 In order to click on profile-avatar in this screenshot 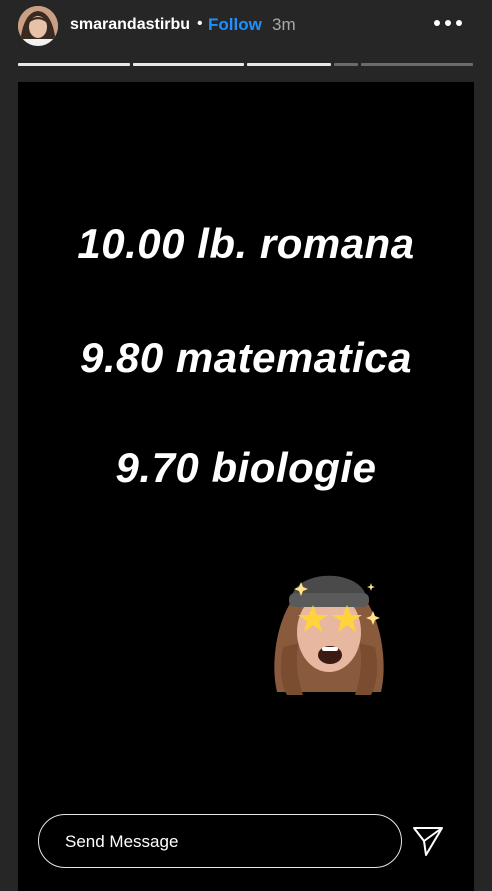, I will do `click(38, 26)`.